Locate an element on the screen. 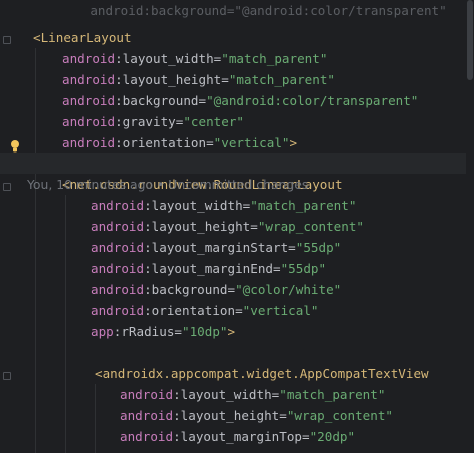  attribute-name: gravity is located at coordinates (149, 121).